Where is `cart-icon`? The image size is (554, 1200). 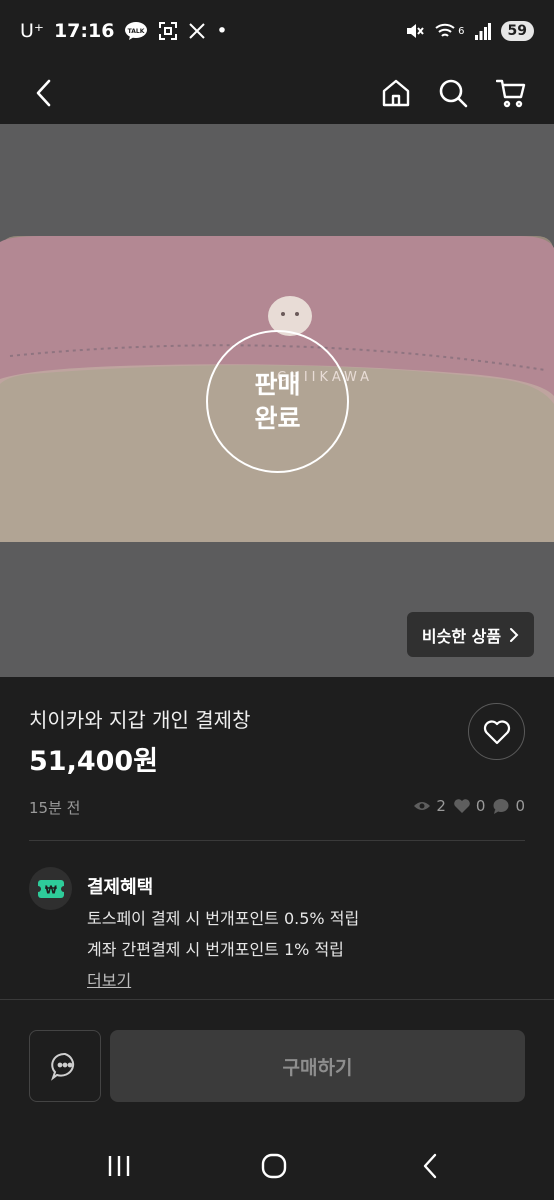 cart-icon is located at coordinates (511, 93).